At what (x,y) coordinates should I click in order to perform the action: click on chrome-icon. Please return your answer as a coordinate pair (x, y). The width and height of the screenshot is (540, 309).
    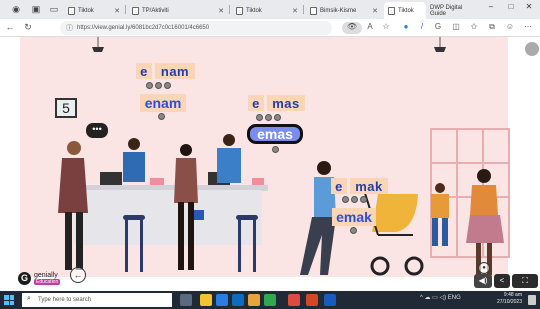
    Looking at the image, I should click on (294, 300).